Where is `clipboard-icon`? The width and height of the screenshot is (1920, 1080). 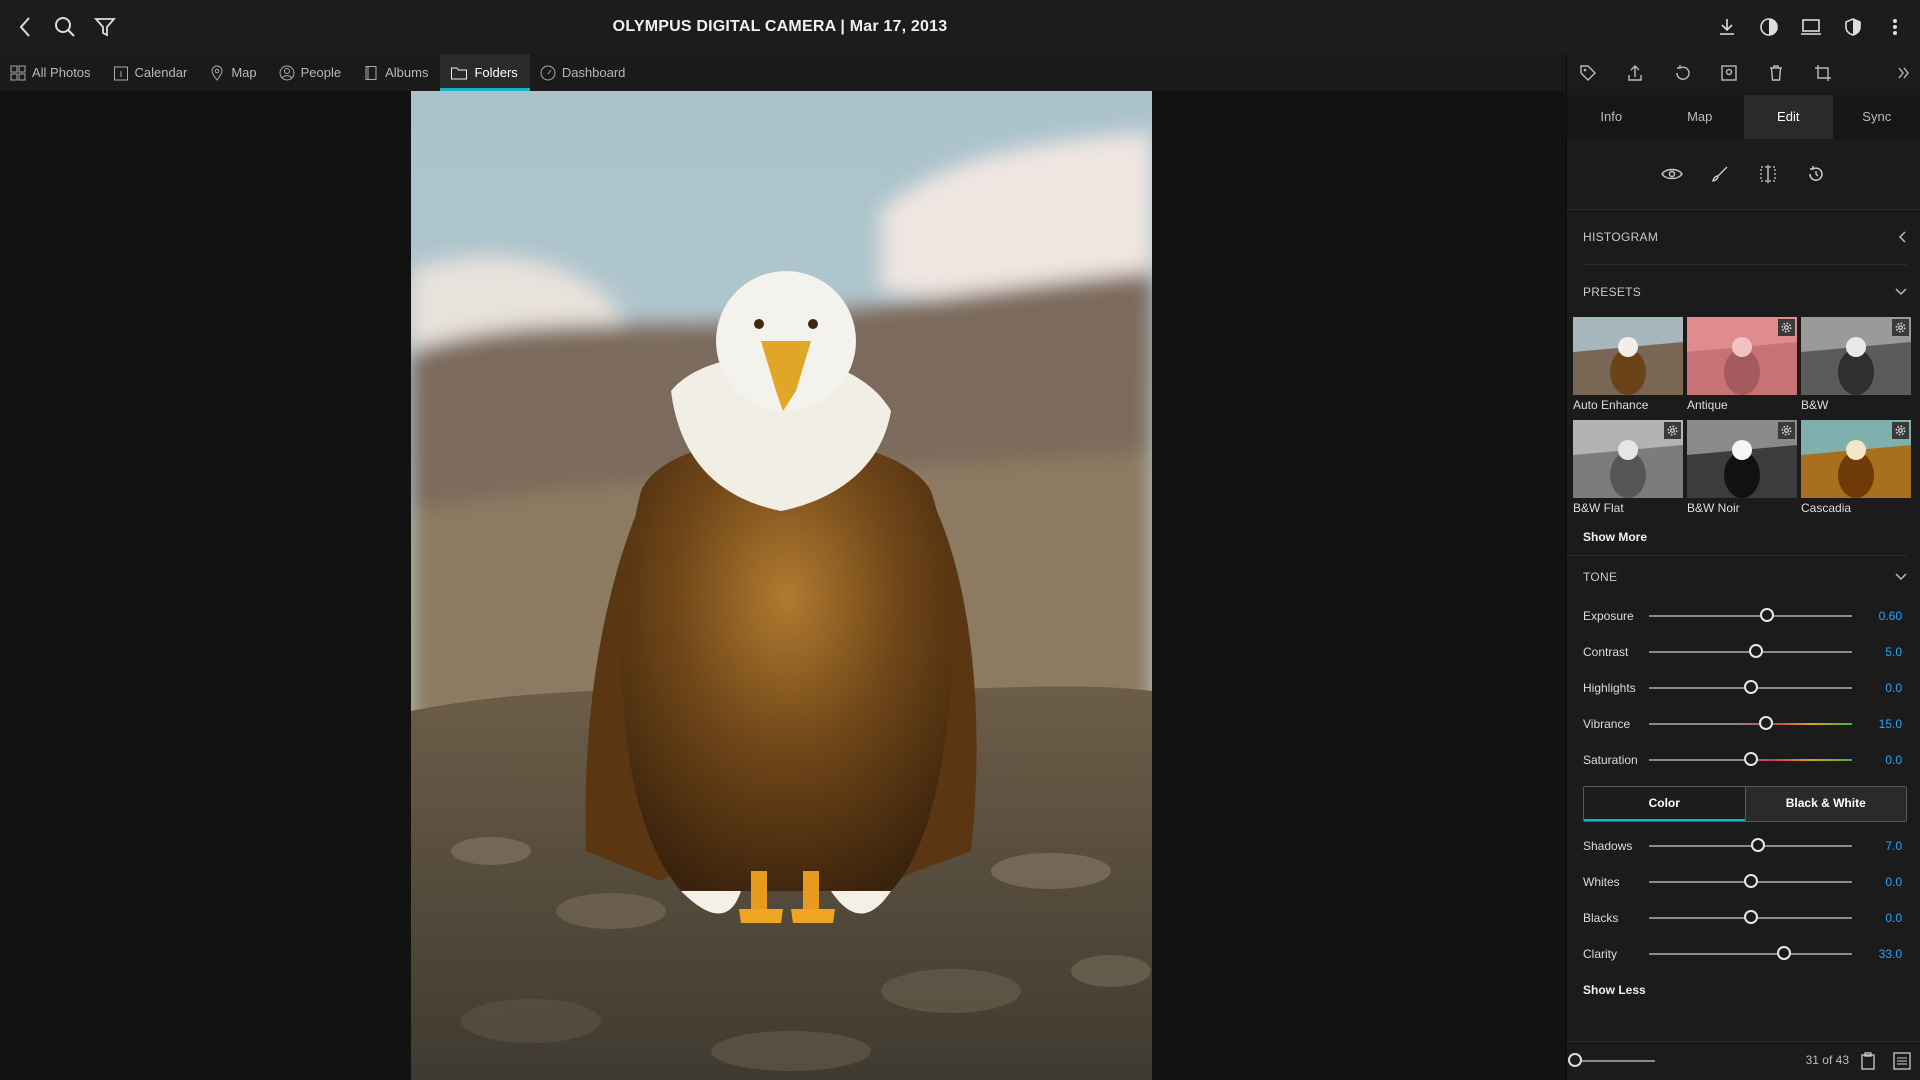 clipboard-icon is located at coordinates (1868, 1061).